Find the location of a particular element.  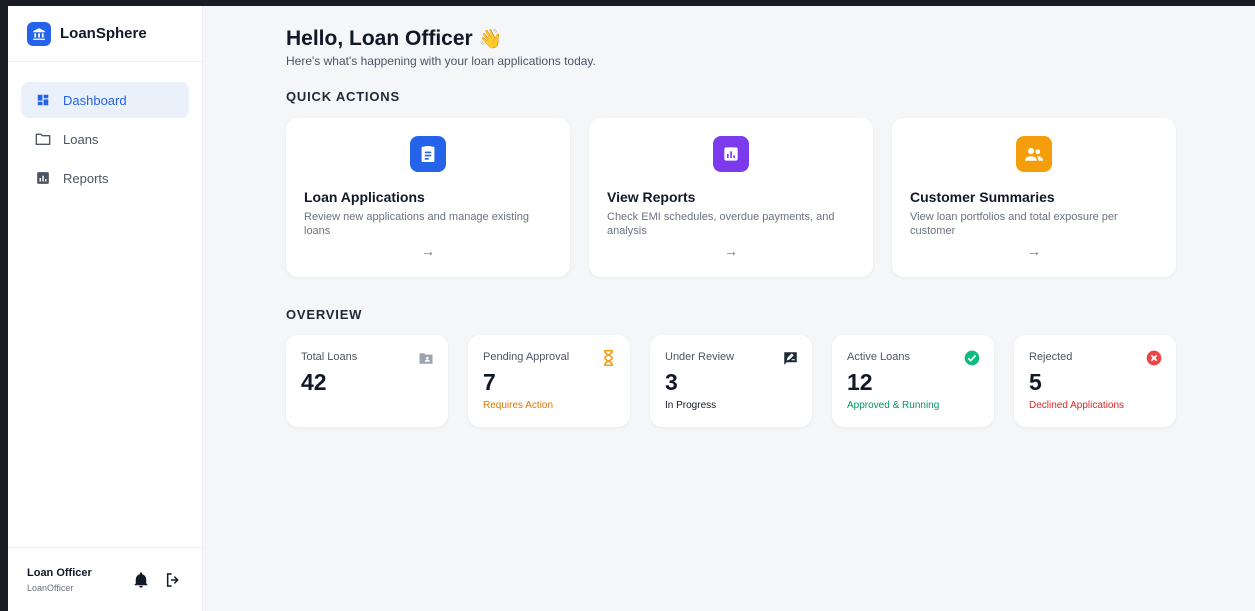

card-title: Loan Applications is located at coordinates (364, 197).